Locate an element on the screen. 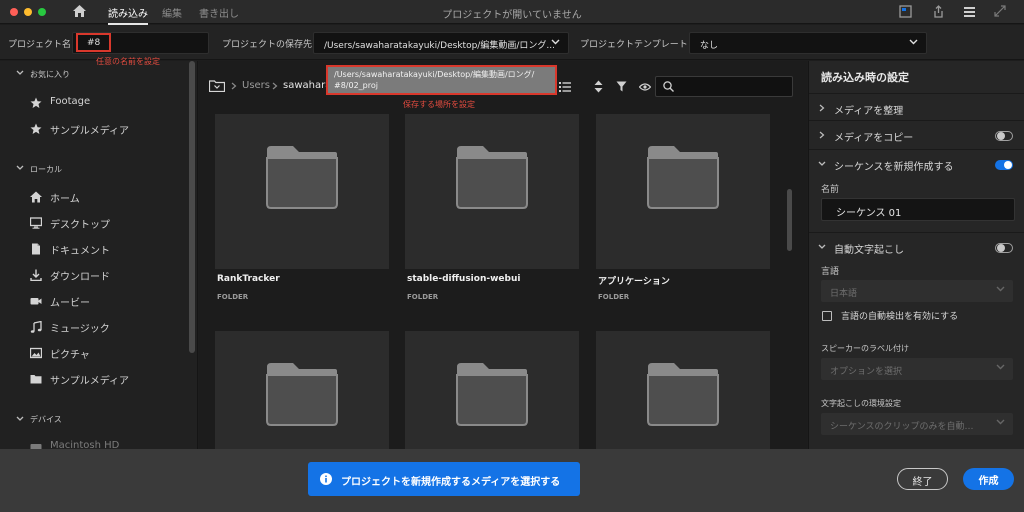 The image size is (1024, 512). language-label: 言語 is located at coordinates (830, 272).